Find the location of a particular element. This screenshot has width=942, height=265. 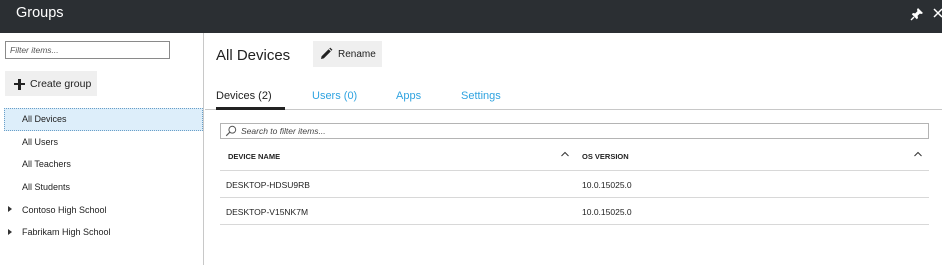

tree-item-all-teachers: All Teachers is located at coordinates (102, 164).